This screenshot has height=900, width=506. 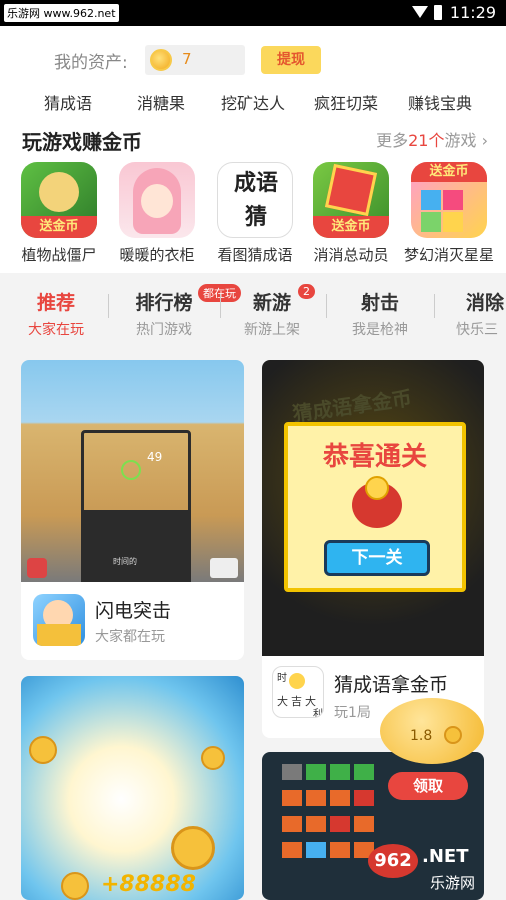 I want to click on piggy-bank-icon: 1.8, so click(x=432, y=731).